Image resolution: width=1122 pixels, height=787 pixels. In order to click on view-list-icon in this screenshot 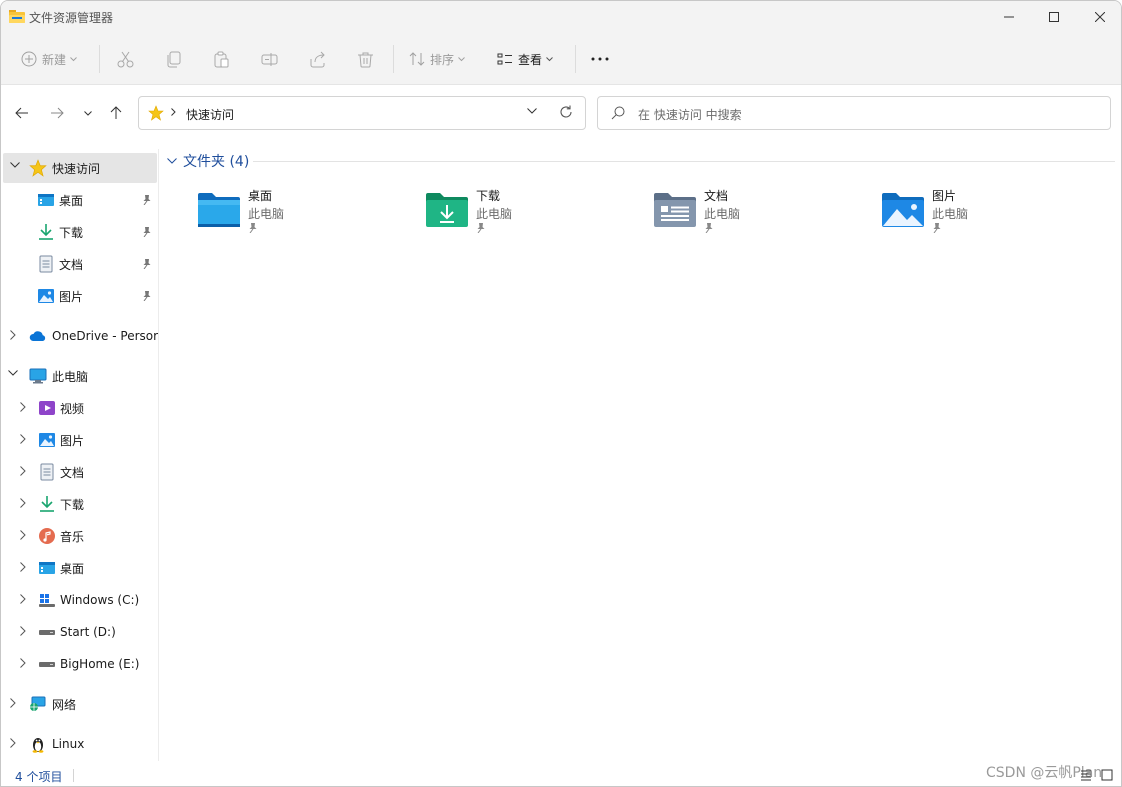, I will do `click(504, 59)`.